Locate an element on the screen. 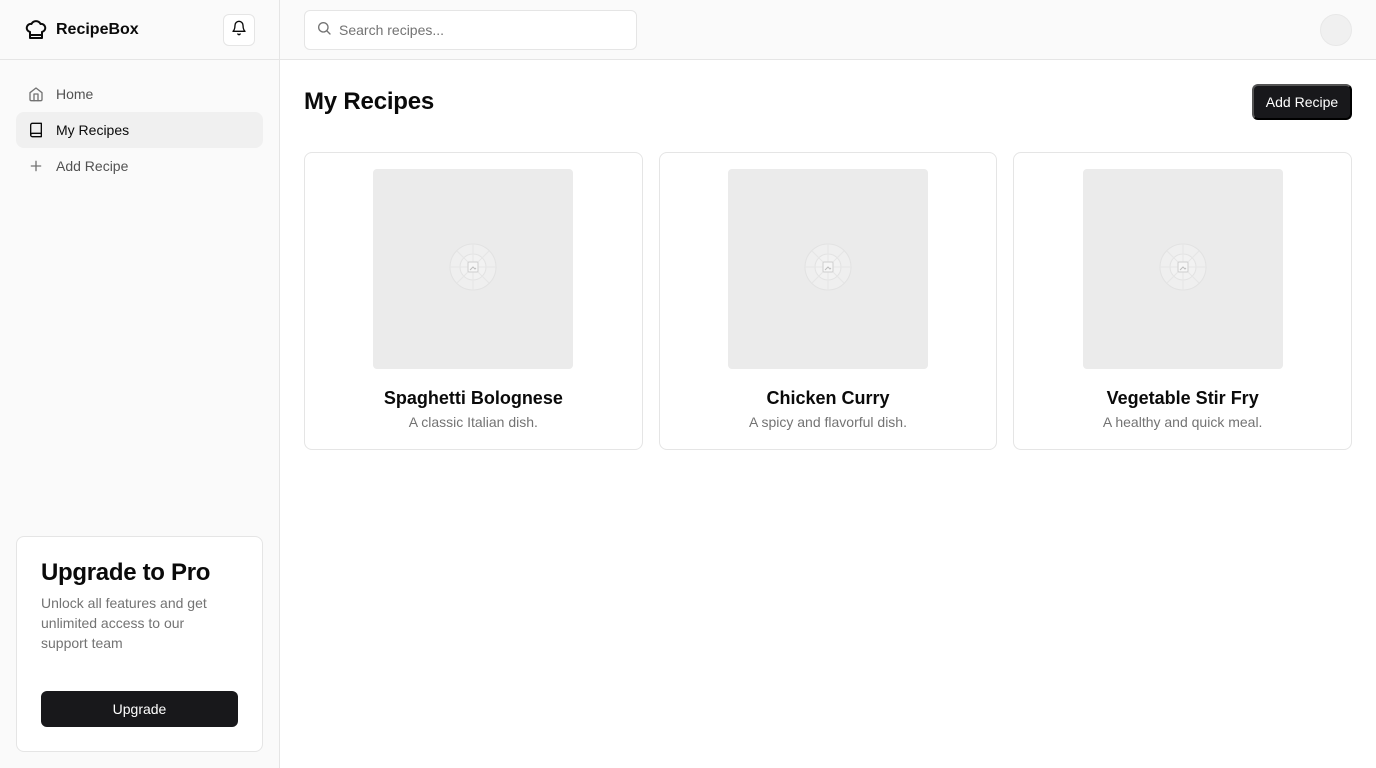  sidebar-item-label: My Recipes is located at coordinates (93, 130).